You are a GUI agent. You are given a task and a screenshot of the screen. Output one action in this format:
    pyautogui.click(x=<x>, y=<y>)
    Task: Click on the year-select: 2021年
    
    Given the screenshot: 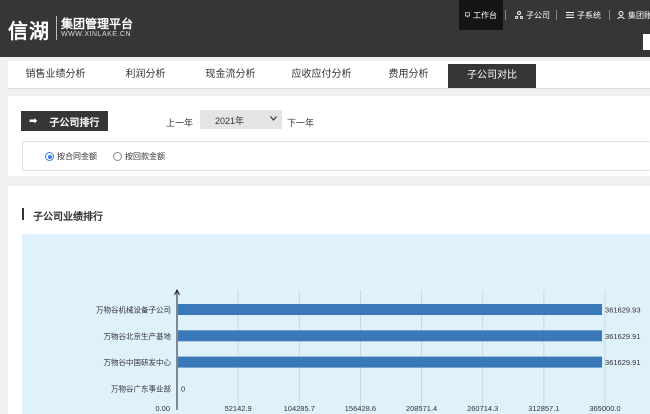 What is the action you would take?
    pyautogui.click(x=241, y=119)
    